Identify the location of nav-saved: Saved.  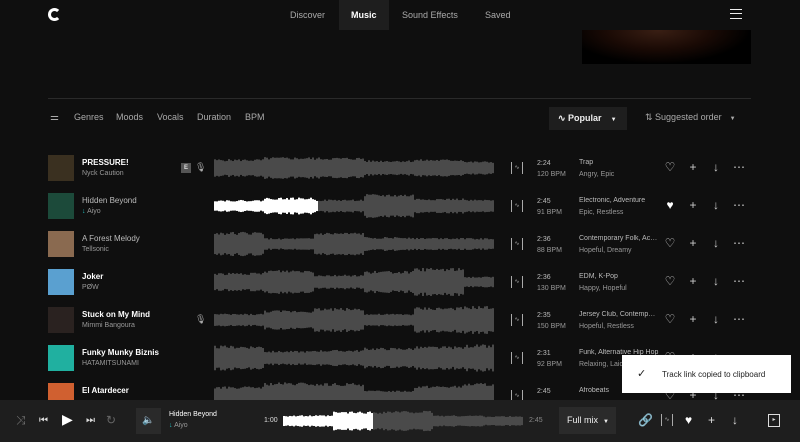
(498, 15).